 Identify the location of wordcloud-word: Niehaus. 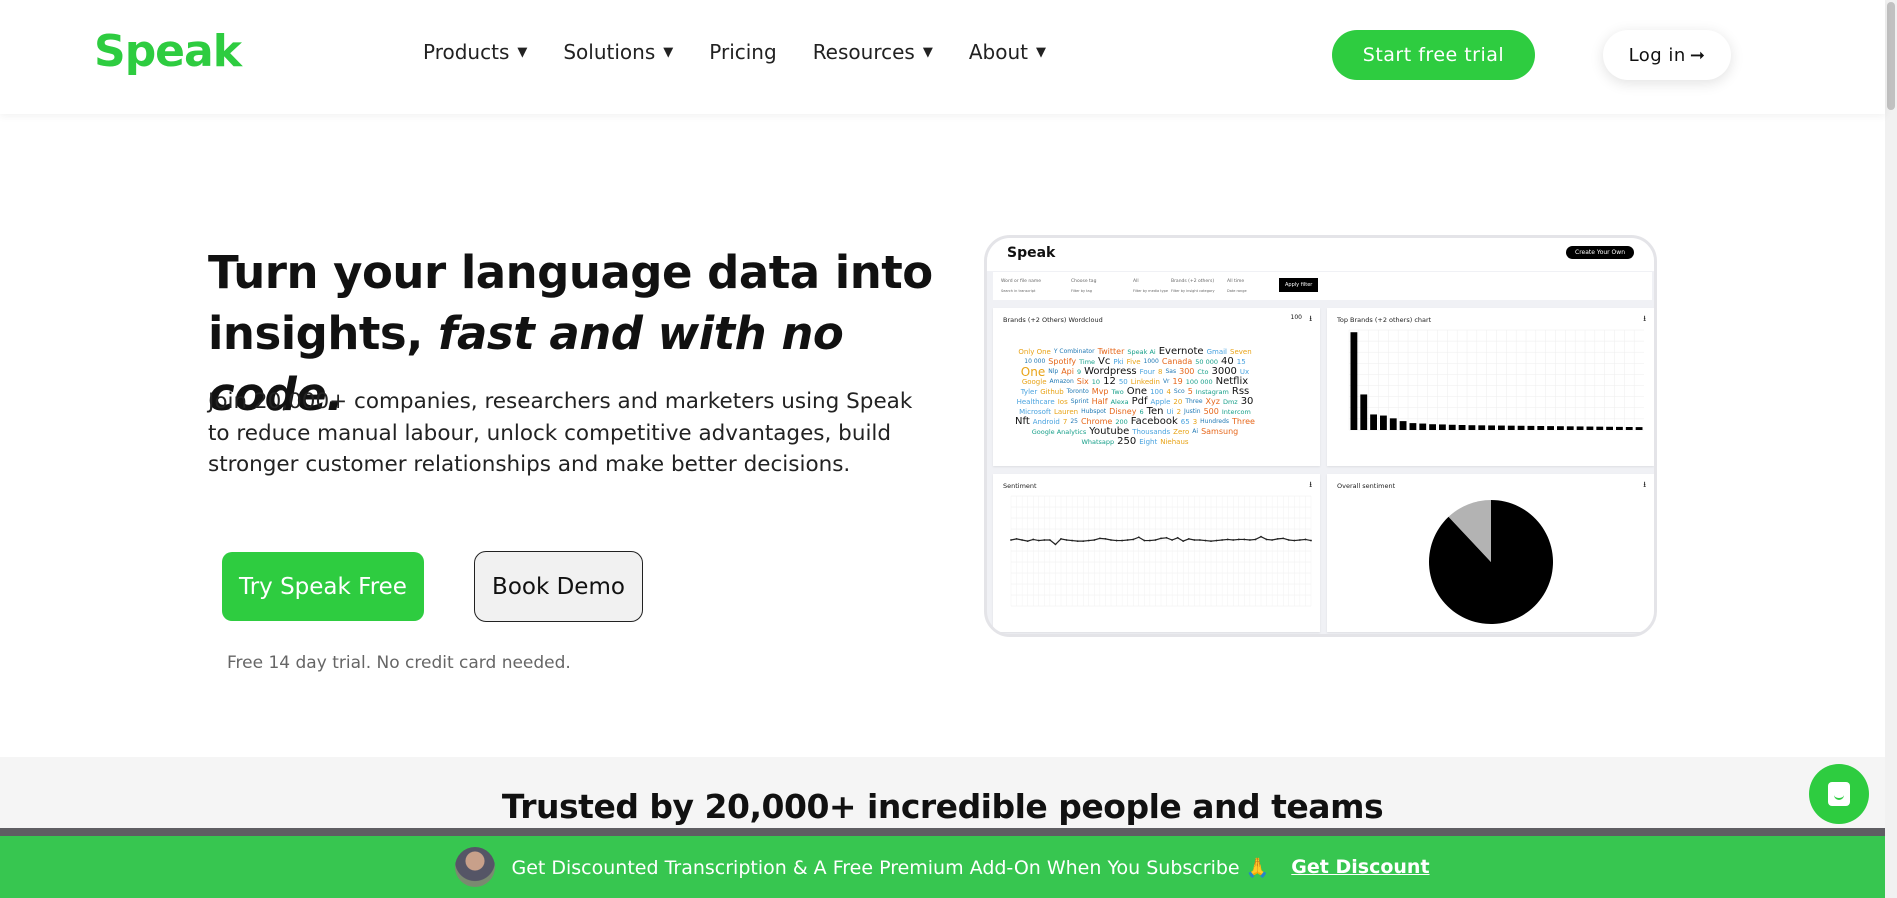
(1174, 441).